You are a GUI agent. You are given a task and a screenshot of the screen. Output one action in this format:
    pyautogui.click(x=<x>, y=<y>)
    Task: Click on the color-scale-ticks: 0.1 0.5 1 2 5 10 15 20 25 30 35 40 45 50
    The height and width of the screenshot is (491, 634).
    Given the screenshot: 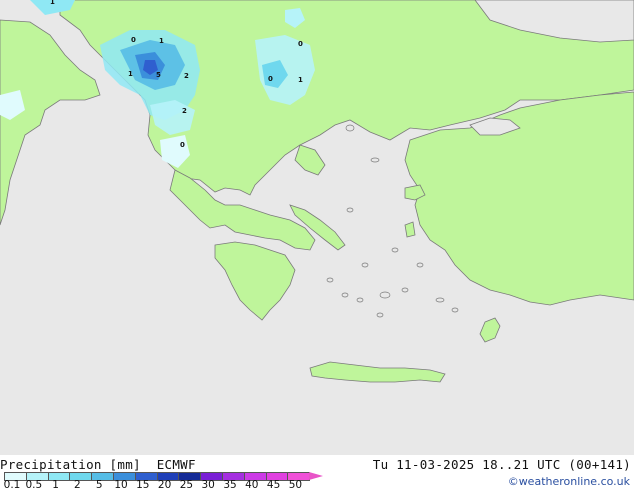 What is the action you would take?
    pyautogui.click(x=170, y=485)
    